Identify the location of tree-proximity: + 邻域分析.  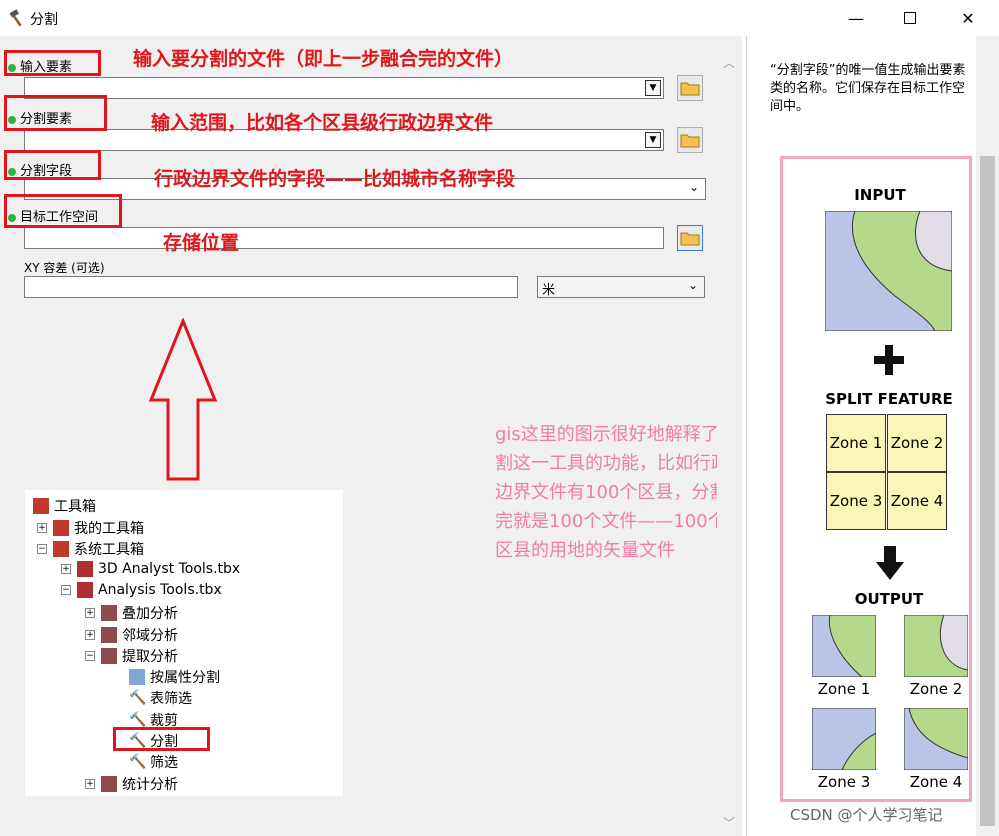
(131, 635).